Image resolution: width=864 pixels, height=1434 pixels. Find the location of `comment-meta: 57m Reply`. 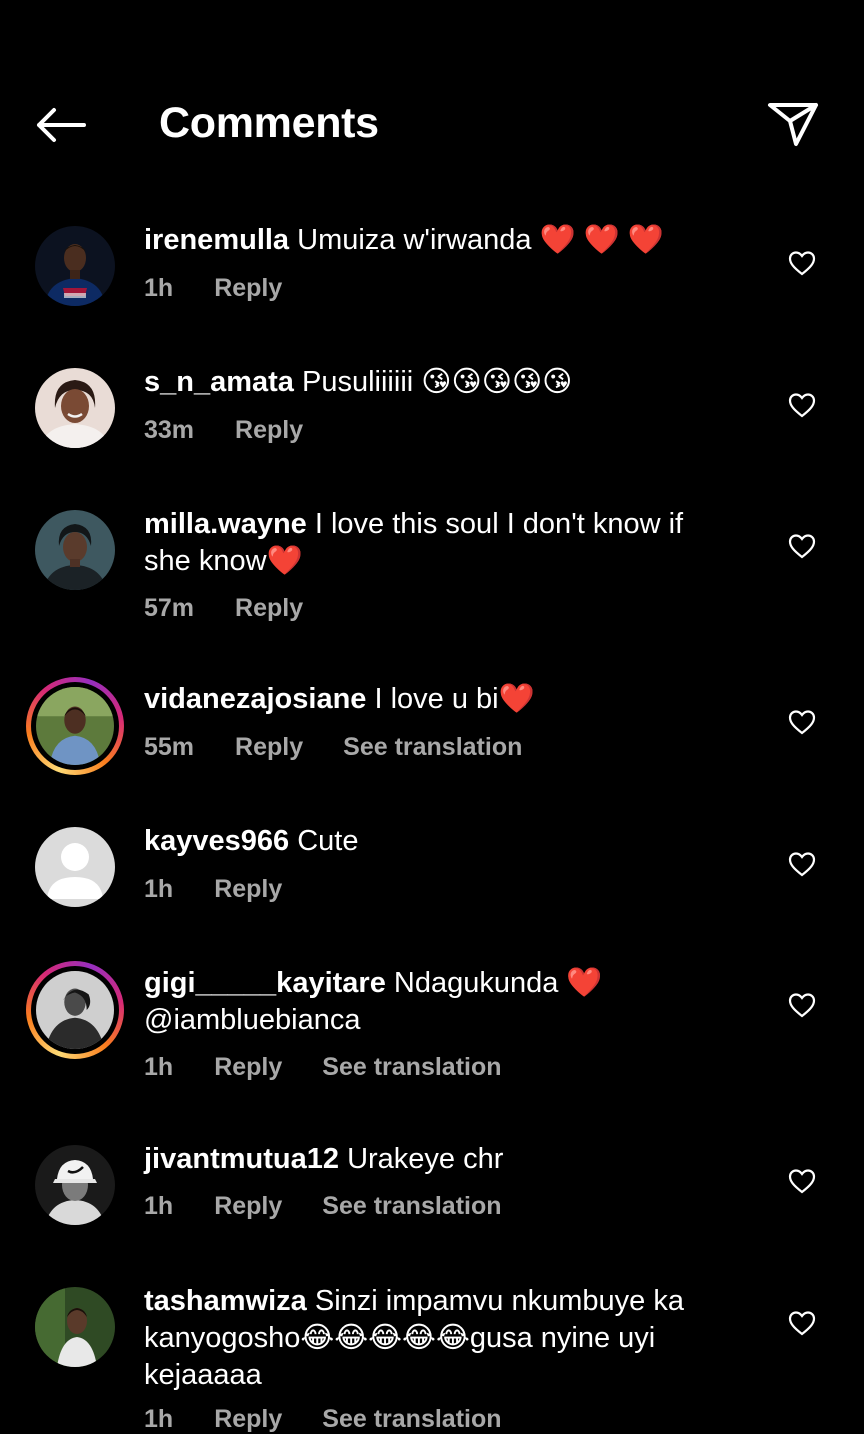

comment-meta: 57m Reply is located at coordinates (243, 608).